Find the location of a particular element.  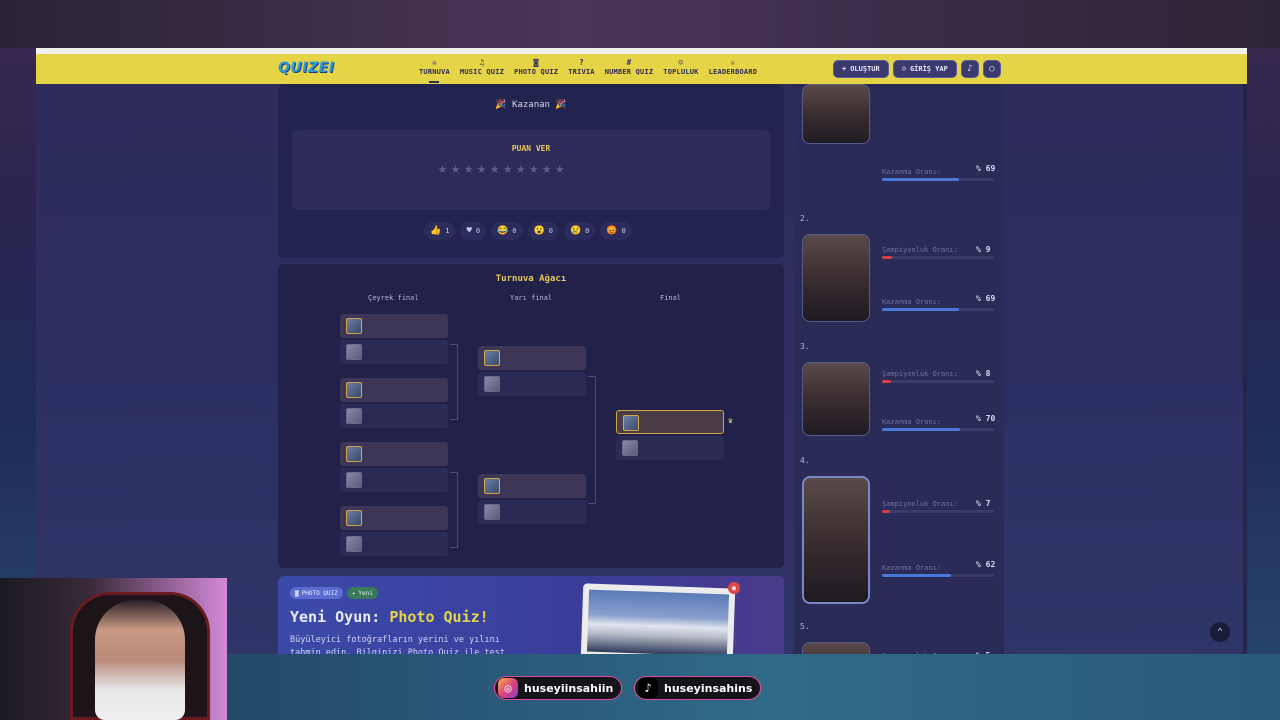

reaction-button: 😮 0 is located at coordinates (543, 231).